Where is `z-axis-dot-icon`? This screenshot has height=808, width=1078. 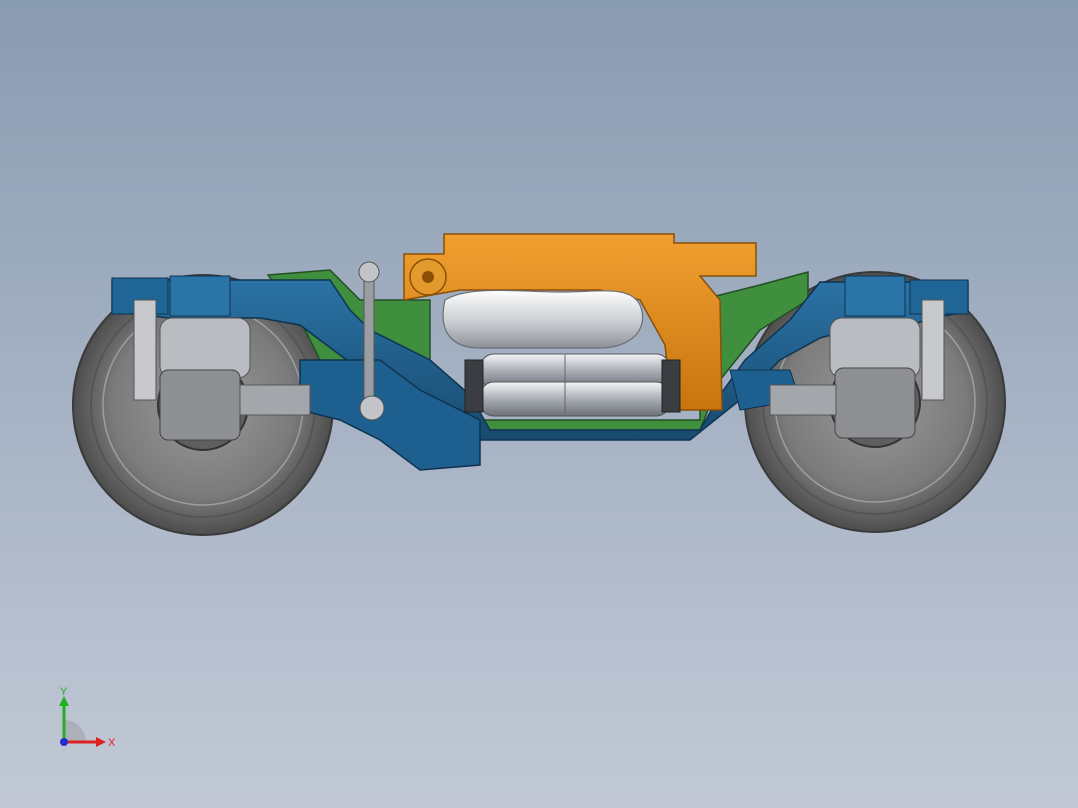 z-axis-dot-icon is located at coordinates (64, 742).